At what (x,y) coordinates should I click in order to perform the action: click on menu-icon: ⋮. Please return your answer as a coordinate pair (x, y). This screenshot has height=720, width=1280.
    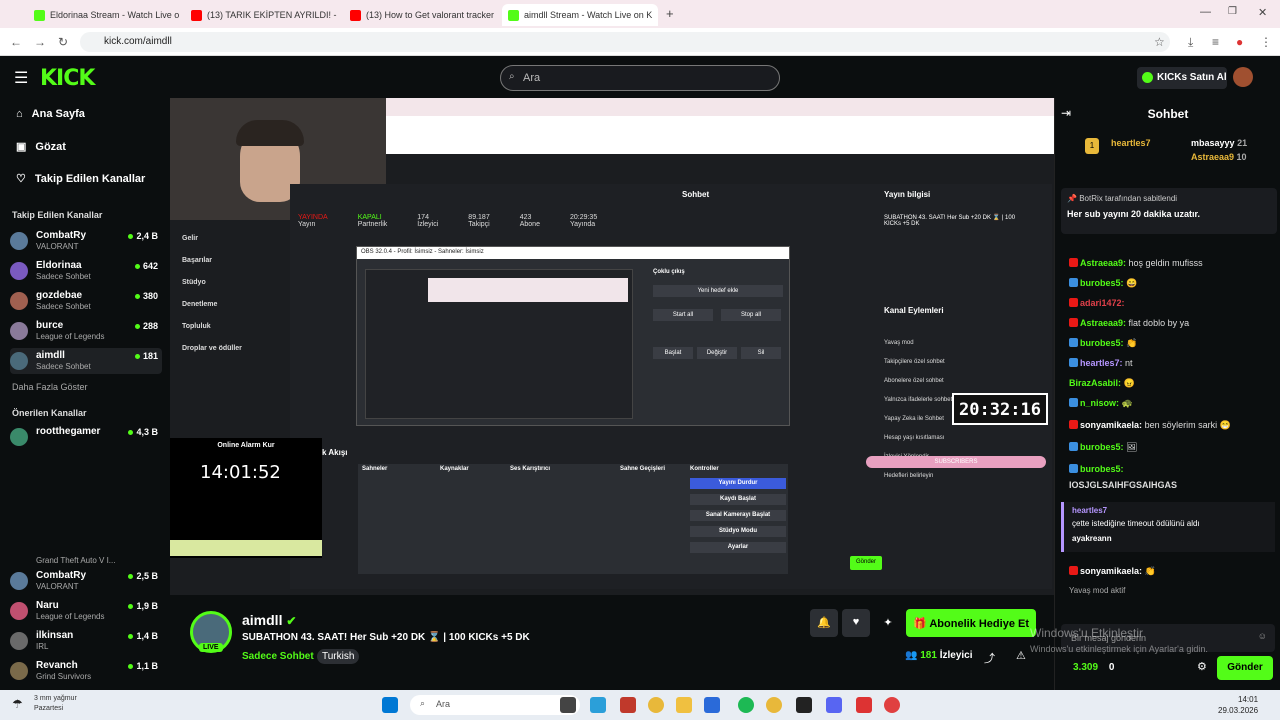
    Looking at the image, I should click on (1266, 42).